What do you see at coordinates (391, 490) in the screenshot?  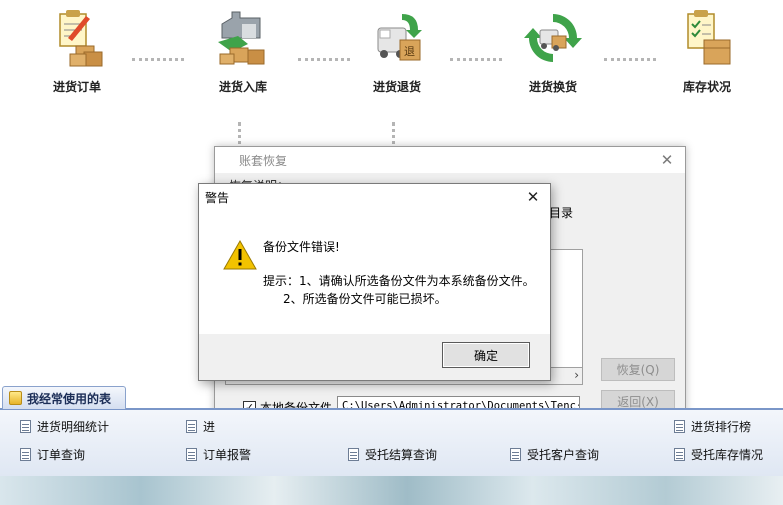 I see `background-banner` at bounding box center [391, 490].